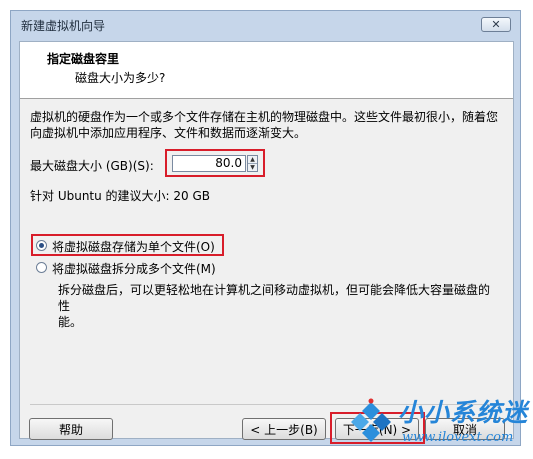 This screenshot has height=459, width=533. I want to click on watermark-logo-icon, so click(371, 420).